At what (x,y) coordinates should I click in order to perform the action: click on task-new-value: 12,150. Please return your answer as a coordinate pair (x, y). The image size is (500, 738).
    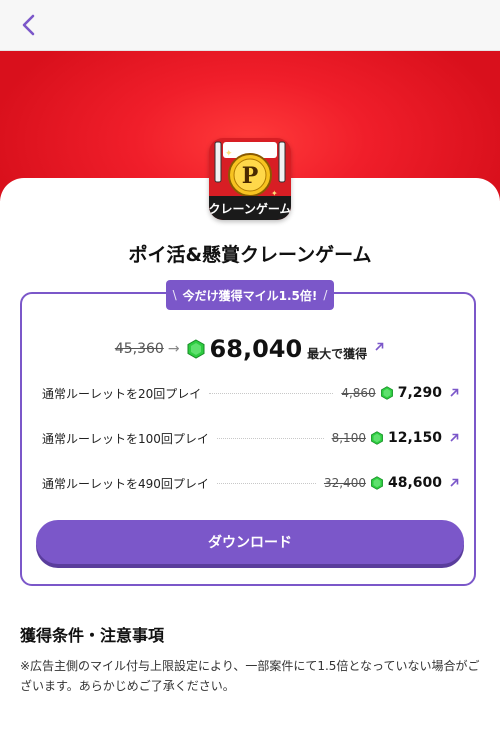
    Looking at the image, I should click on (414, 438).